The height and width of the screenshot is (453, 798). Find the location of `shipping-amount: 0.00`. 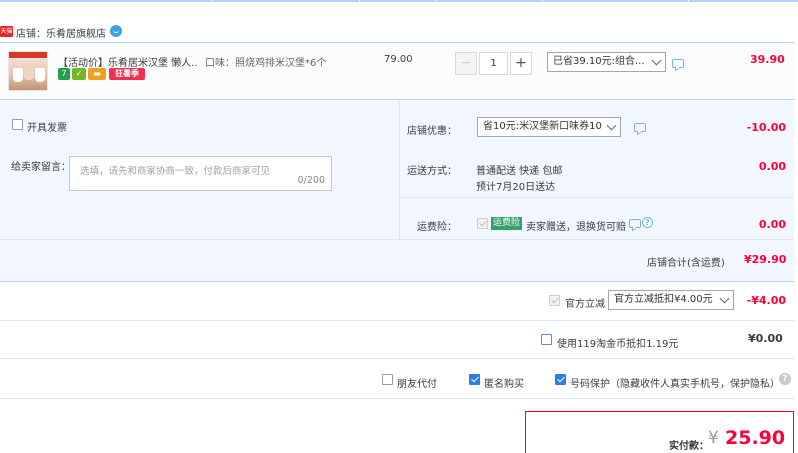

shipping-amount: 0.00 is located at coordinates (772, 166).